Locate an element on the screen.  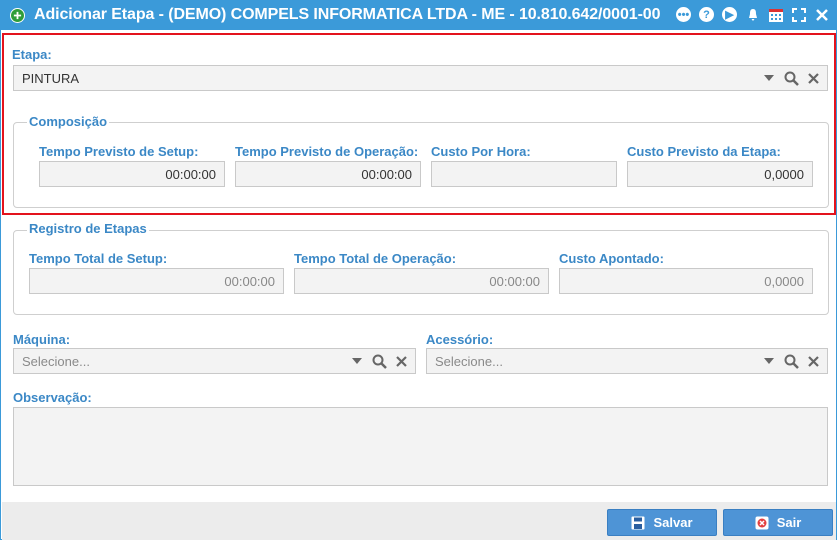
exit-icon is located at coordinates (762, 523).